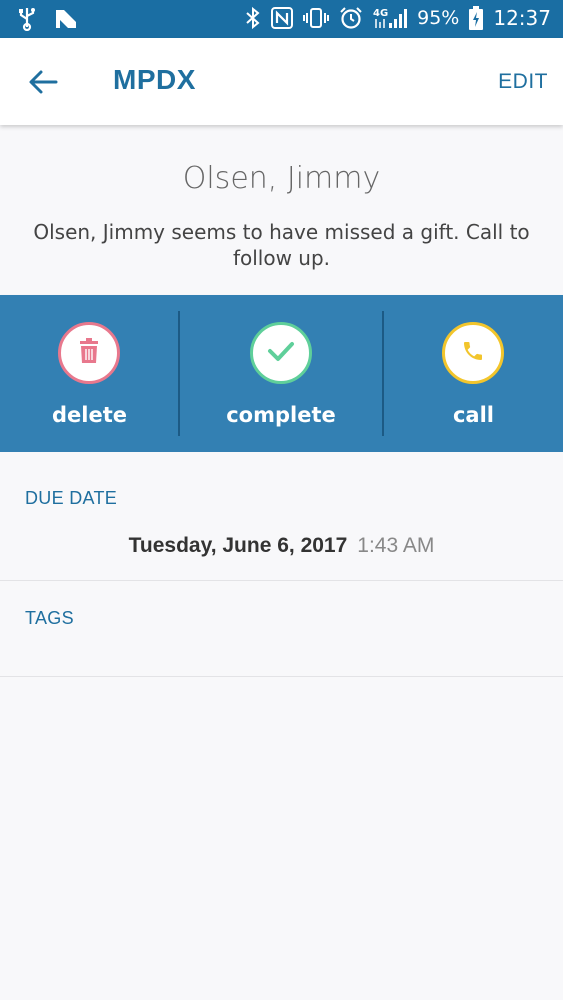 The width and height of the screenshot is (563, 1000). I want to click on delete-label: delete, so click(89, 415).